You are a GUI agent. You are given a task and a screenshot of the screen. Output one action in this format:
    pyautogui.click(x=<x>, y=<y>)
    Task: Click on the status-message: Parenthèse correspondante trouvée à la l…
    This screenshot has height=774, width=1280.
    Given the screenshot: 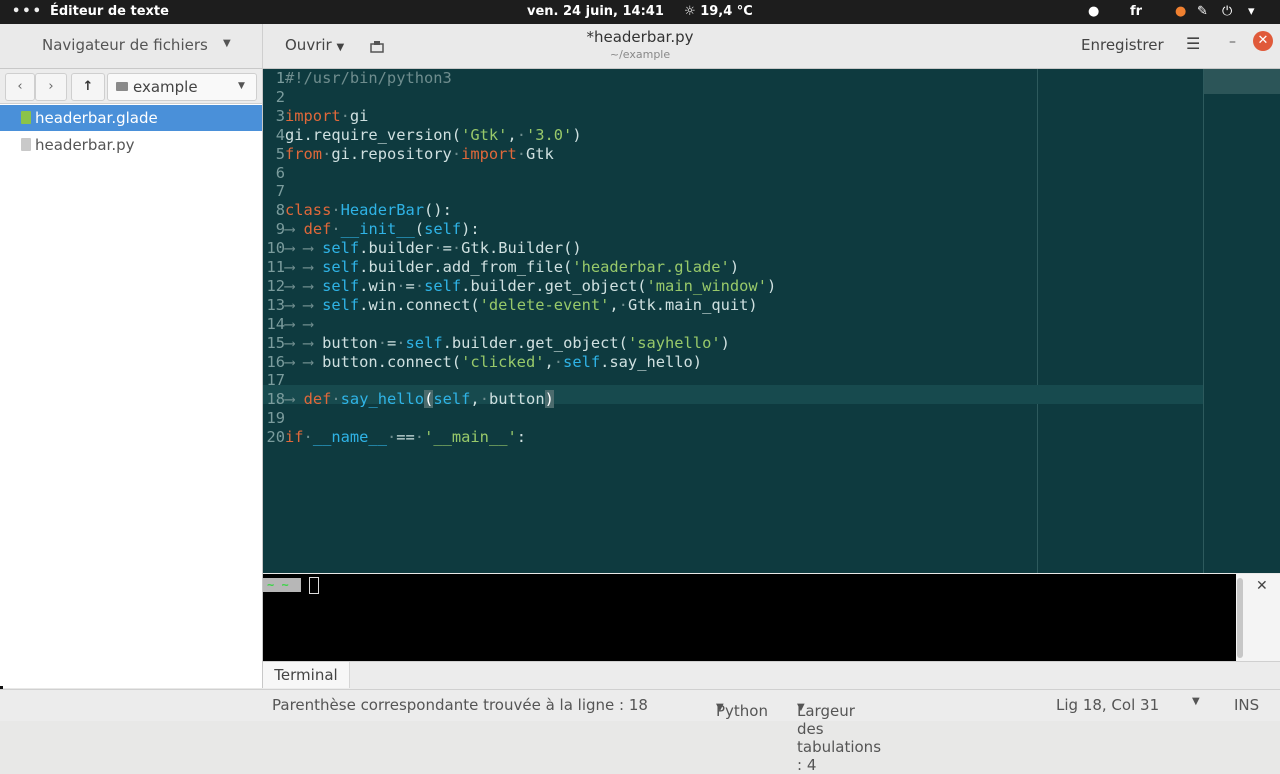 What is the action you would take?
    pyautogui.click(x=460, y=705)
    